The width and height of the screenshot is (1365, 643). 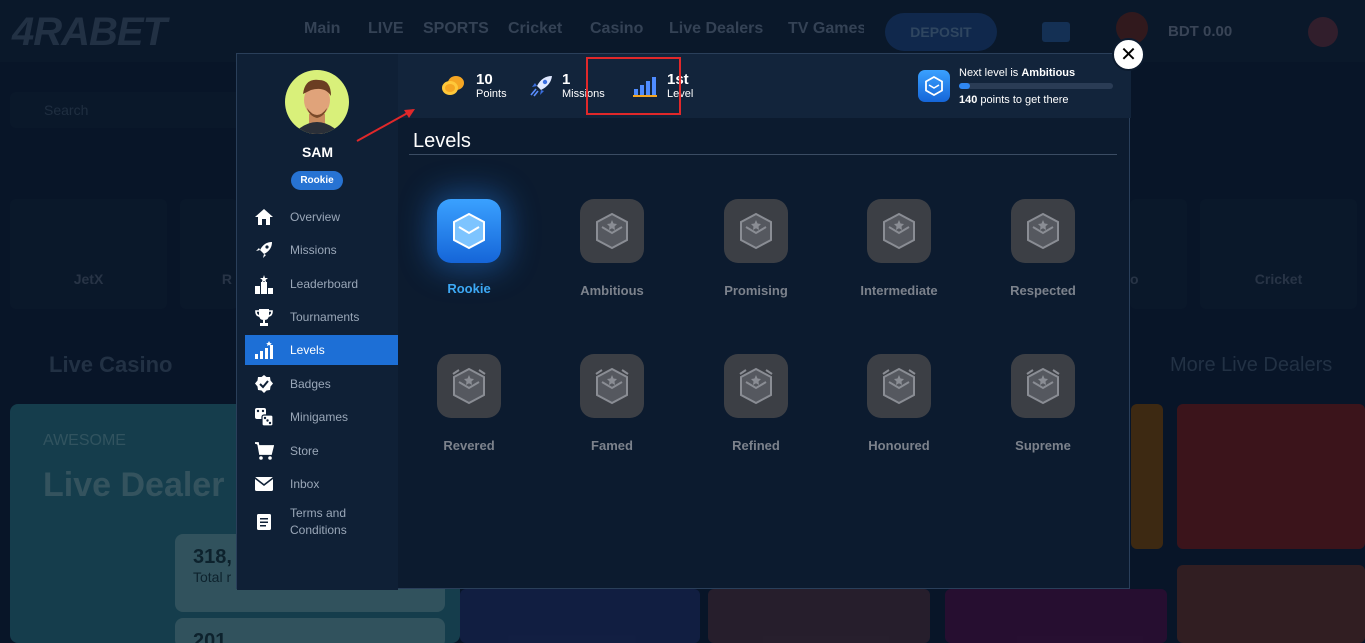 What do you see at coordinates (899, 445) in the screenshot?
I see `level-name: Honoured` at bounding box center [899, 445].